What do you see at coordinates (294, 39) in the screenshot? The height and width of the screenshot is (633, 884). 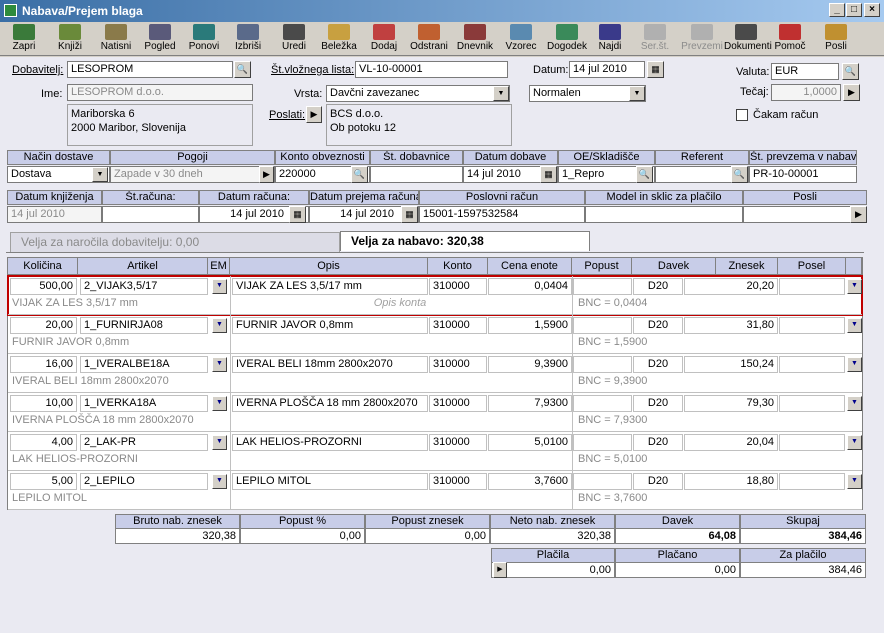 I see `uredi-button: Uredi` at bounding box center [294, 39].